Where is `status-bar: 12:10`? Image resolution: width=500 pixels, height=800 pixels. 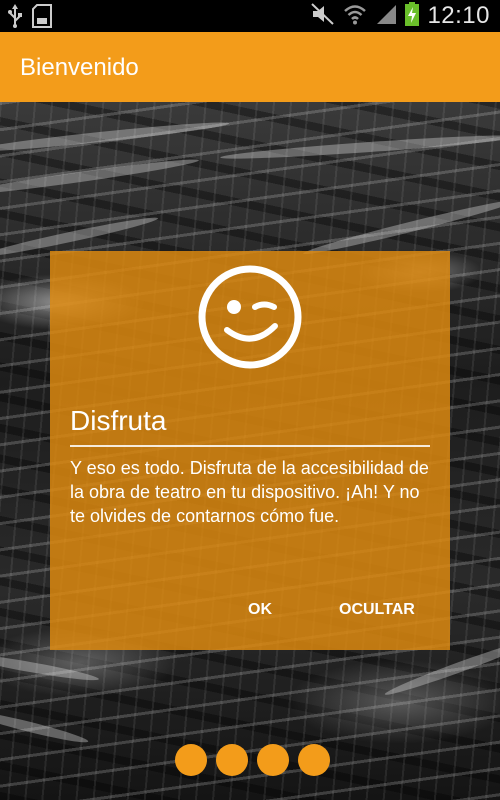 status-bar: 12:10 is located at coordinates (250, 16).